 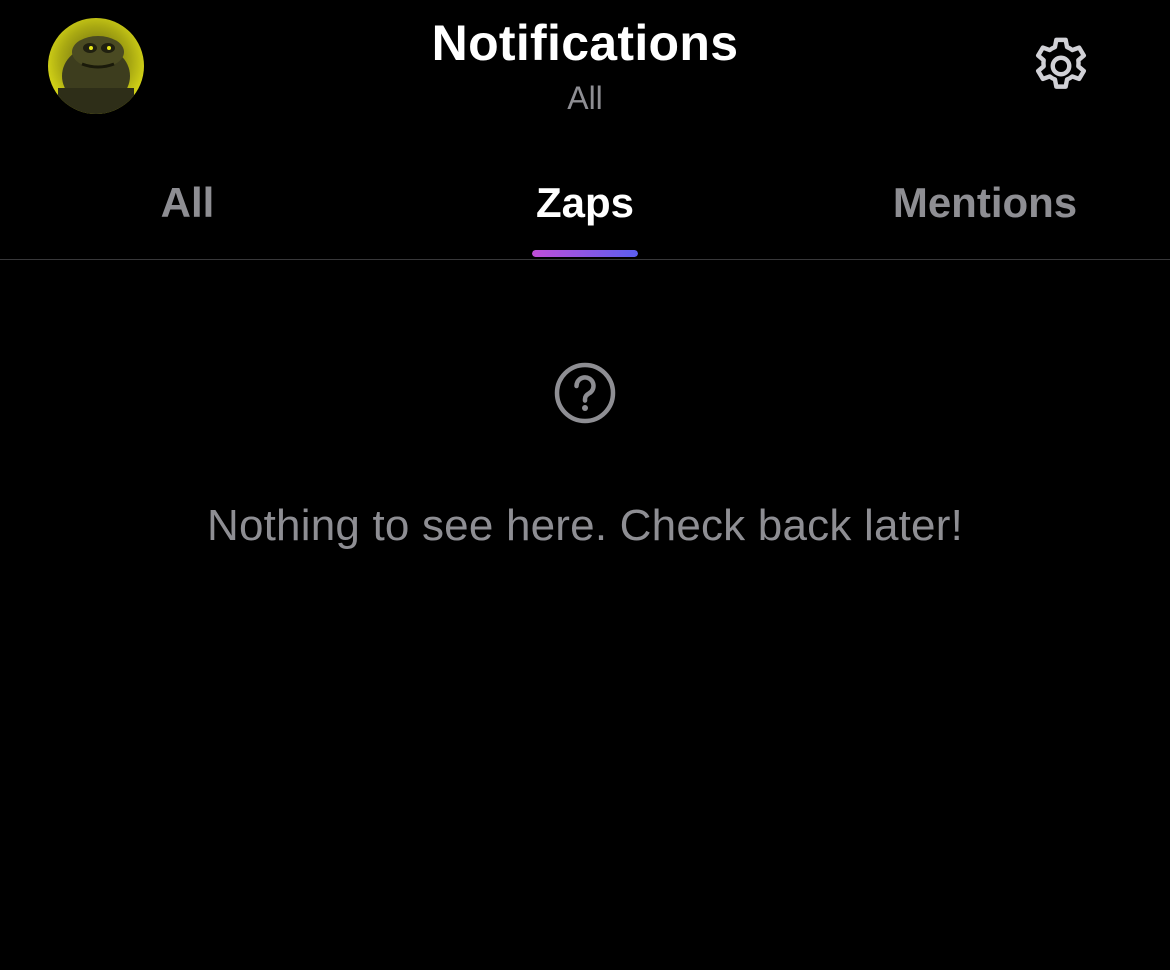 What do you see at coordinates (585, 393) in the screenshot?
I see `question-circle-icon` at bounding box center [585, 393].